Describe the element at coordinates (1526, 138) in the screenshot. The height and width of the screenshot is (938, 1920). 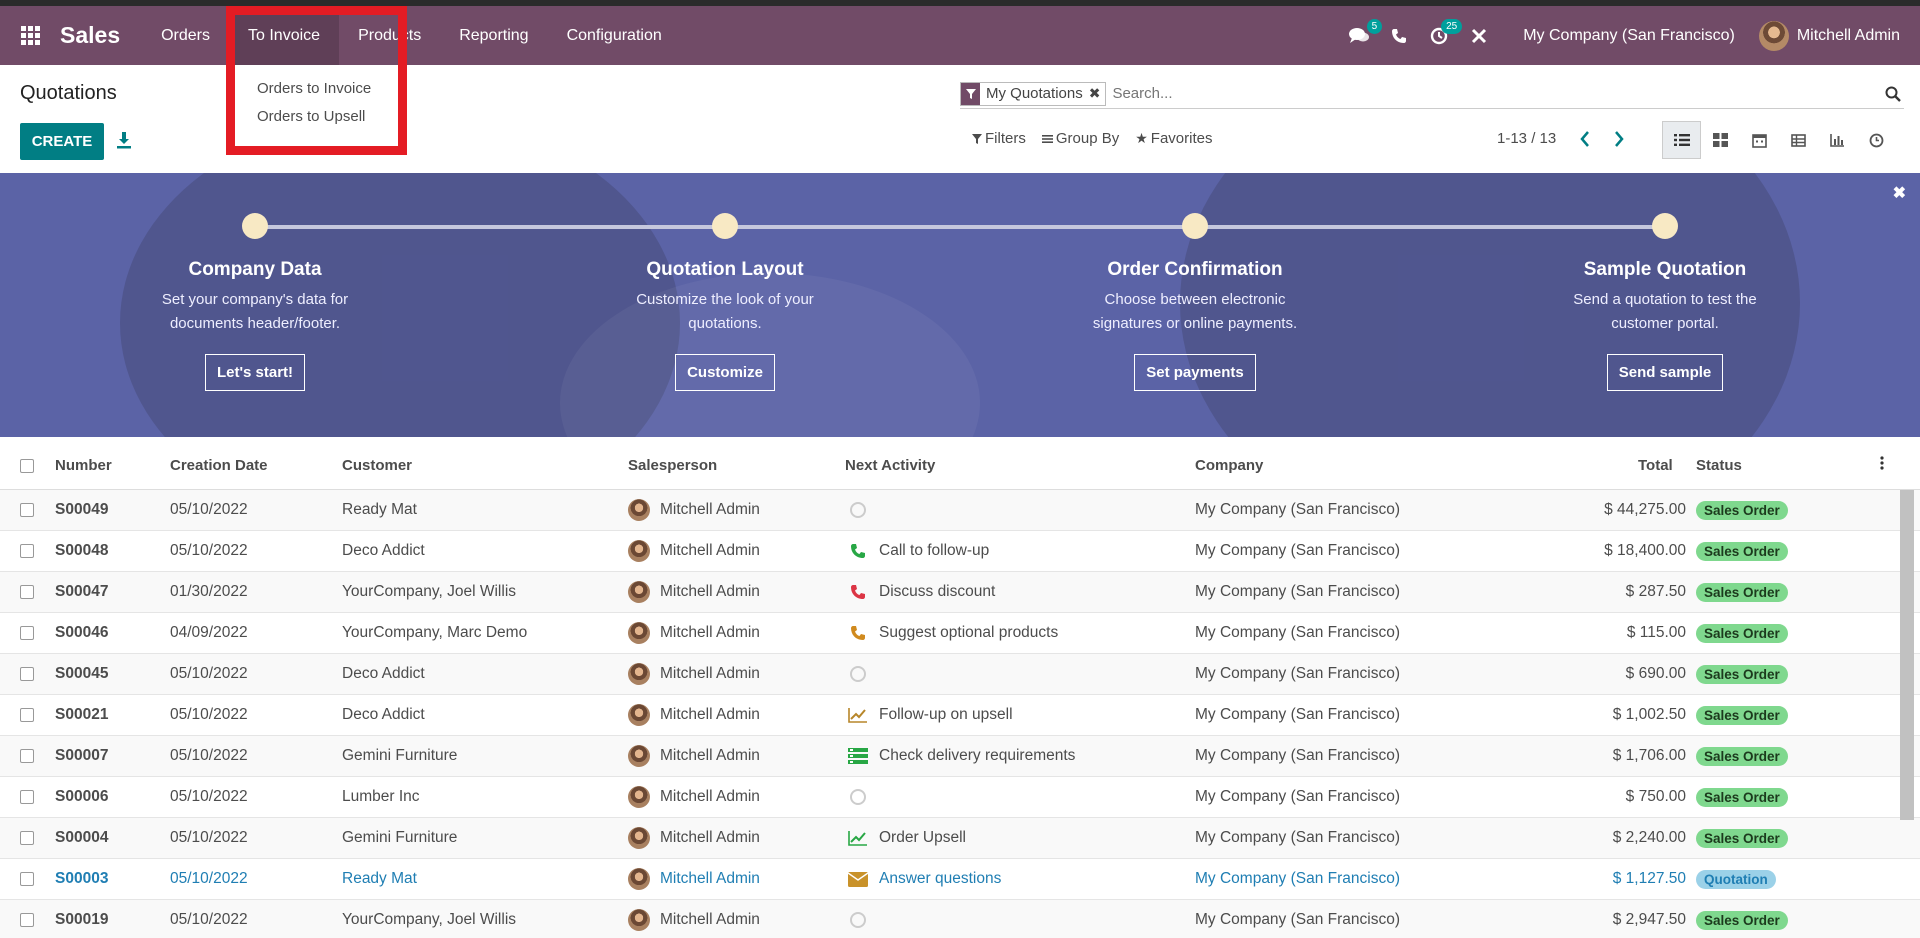
I see `pager-value: 1-13 / 13` at that location.